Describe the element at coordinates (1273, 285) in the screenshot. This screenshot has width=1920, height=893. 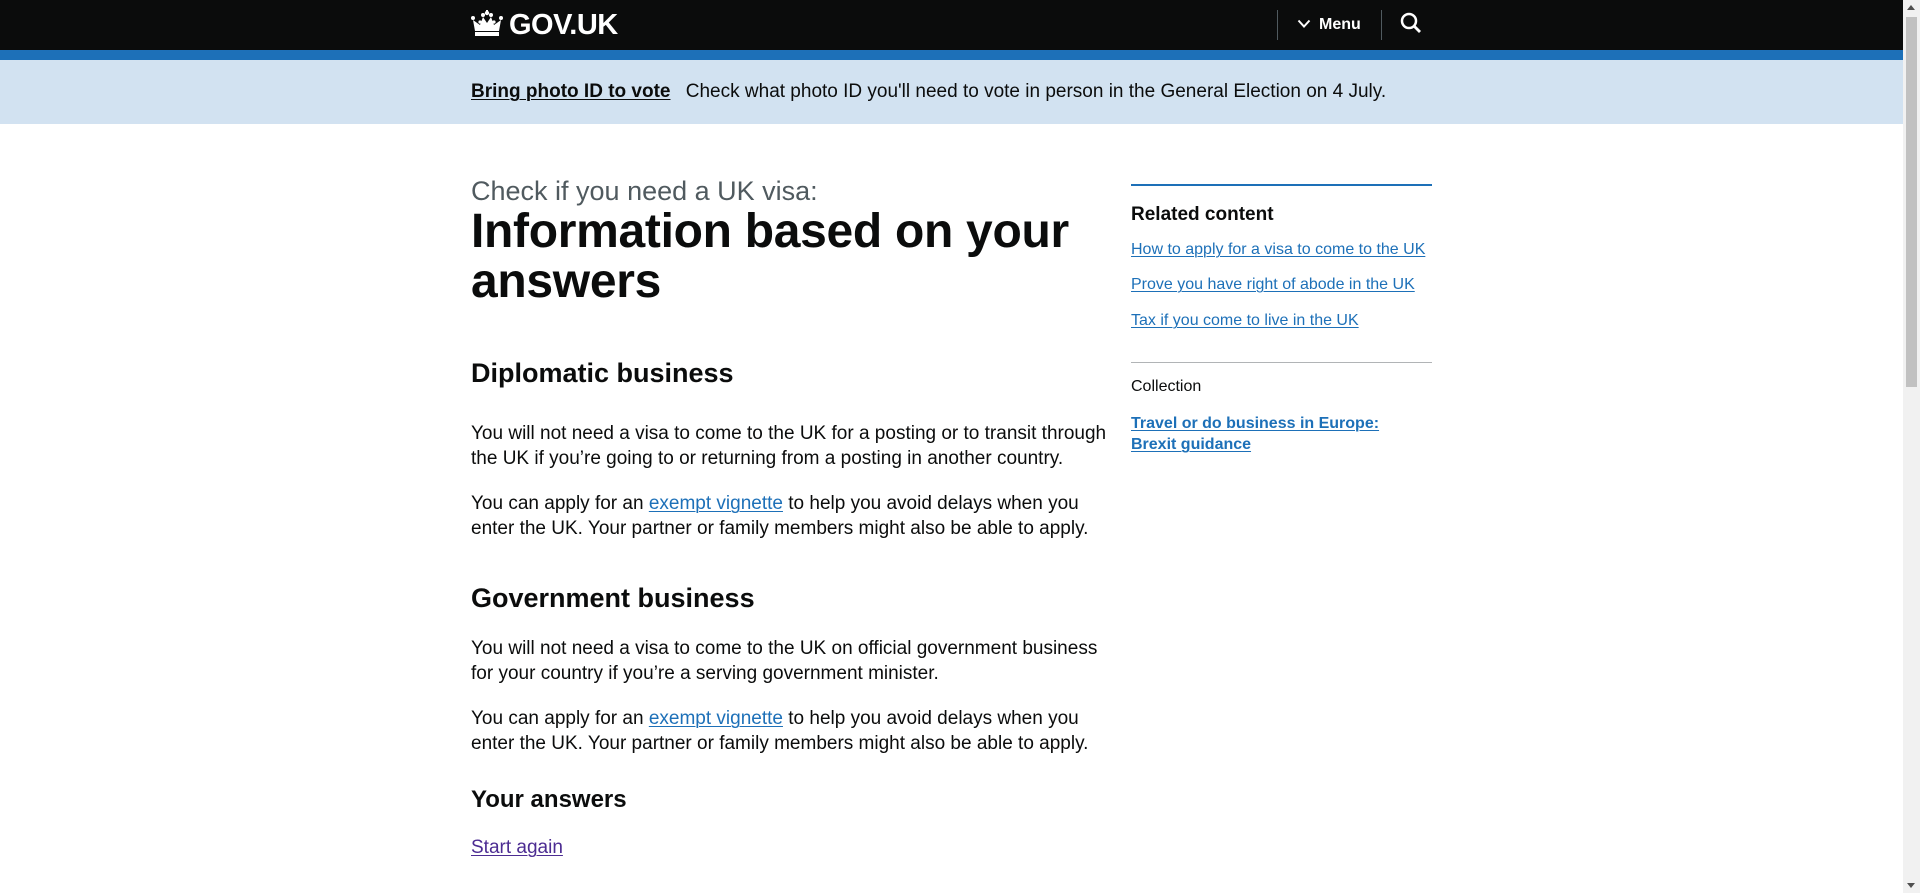
I see `related-link: Prove you have right of abode in the UK` at that location.